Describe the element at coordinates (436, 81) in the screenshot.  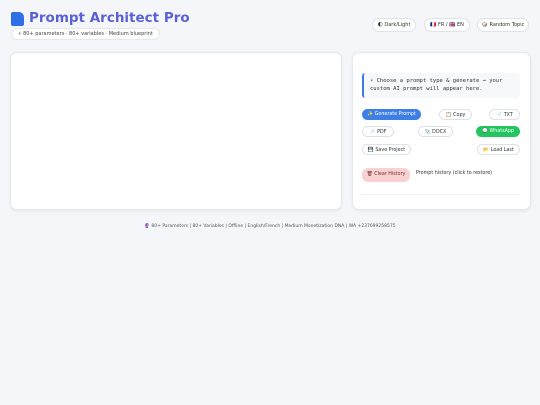
I see `output-placeholder-line1: ⚡ Choose a prompt type & generate → your` at that location.